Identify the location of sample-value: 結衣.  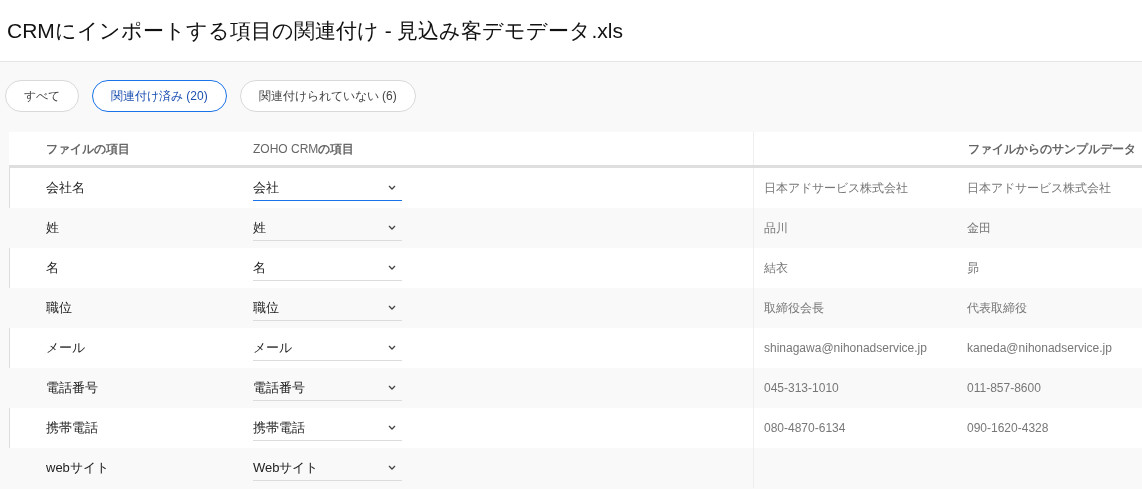
(776, 268).